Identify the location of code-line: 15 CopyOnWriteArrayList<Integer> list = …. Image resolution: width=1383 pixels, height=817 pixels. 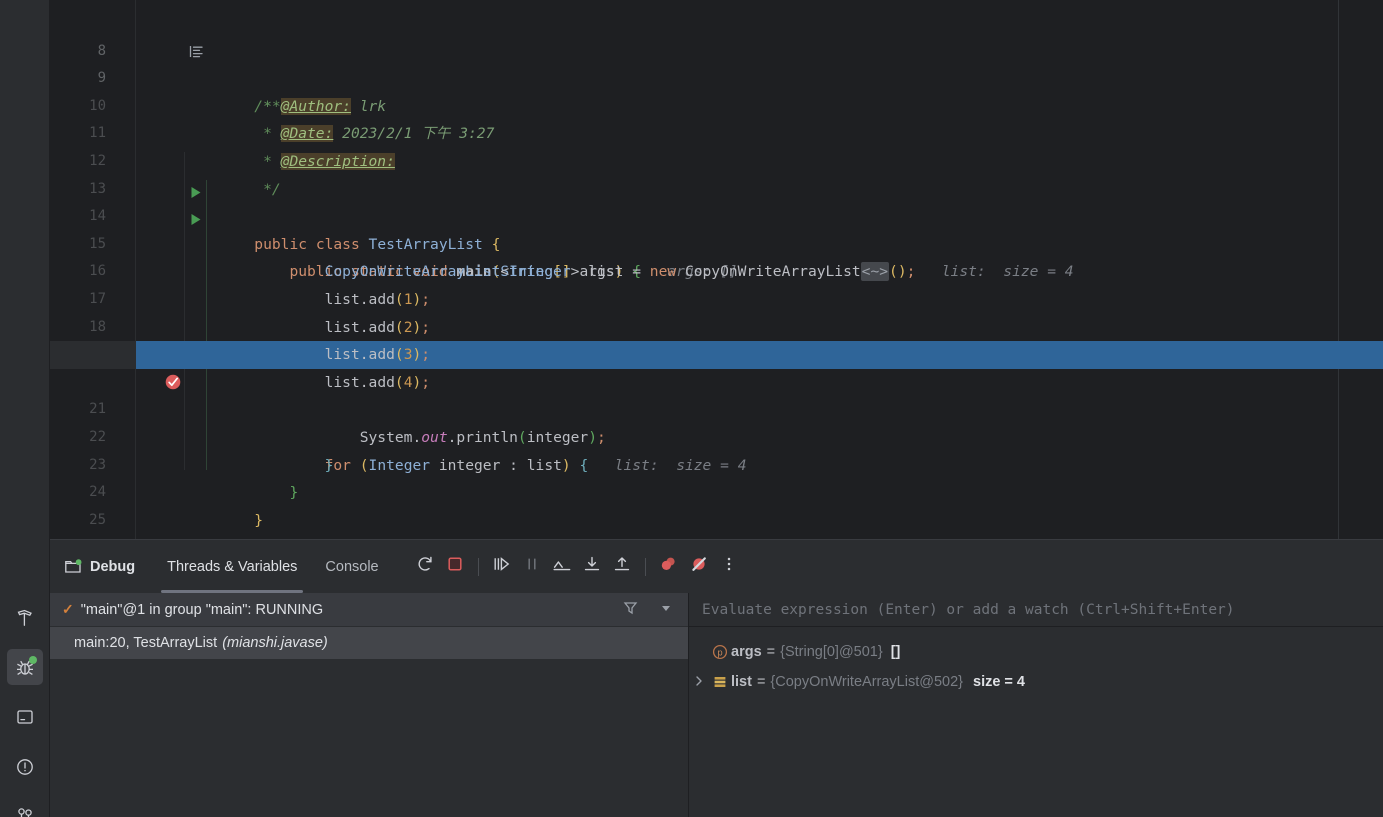
(736, 242).